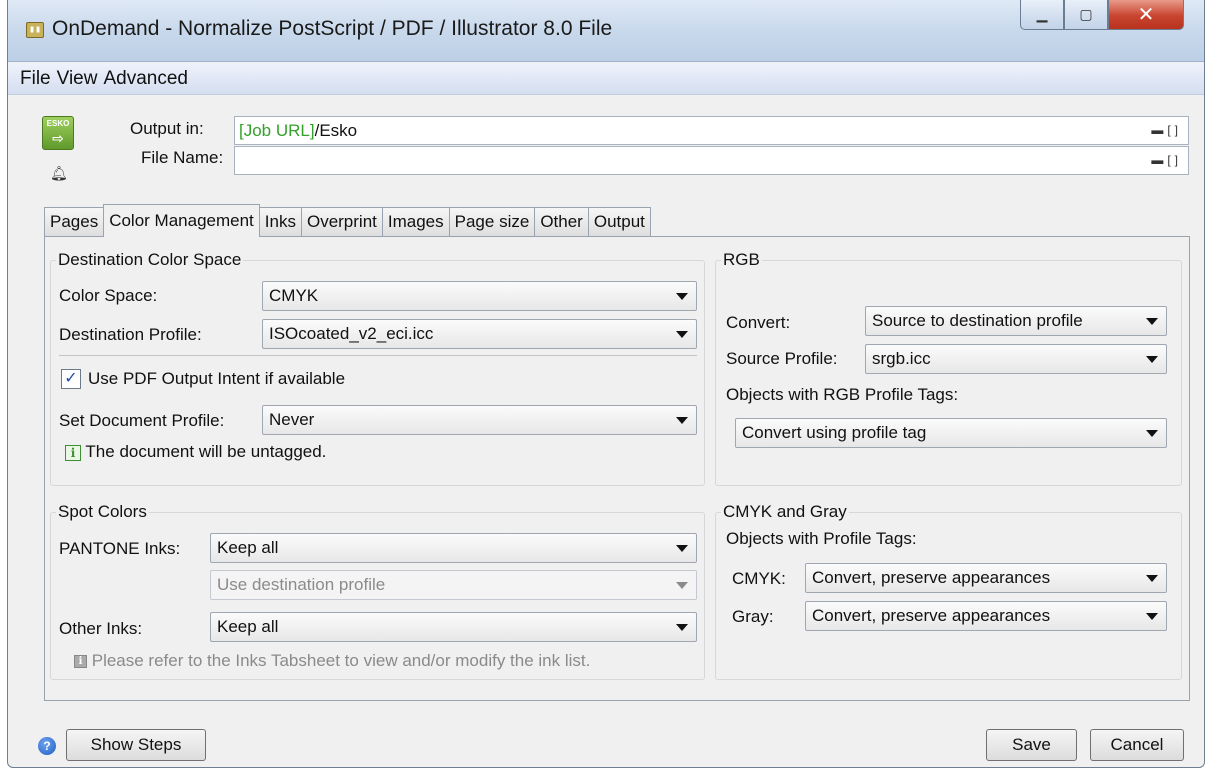 The height and width of the screenshot is (782, 1211). What do you see at coordinates (1137, 745) in the screenshot?
I see `cancel-button: Cancel` at bounding box center [1137, 745].